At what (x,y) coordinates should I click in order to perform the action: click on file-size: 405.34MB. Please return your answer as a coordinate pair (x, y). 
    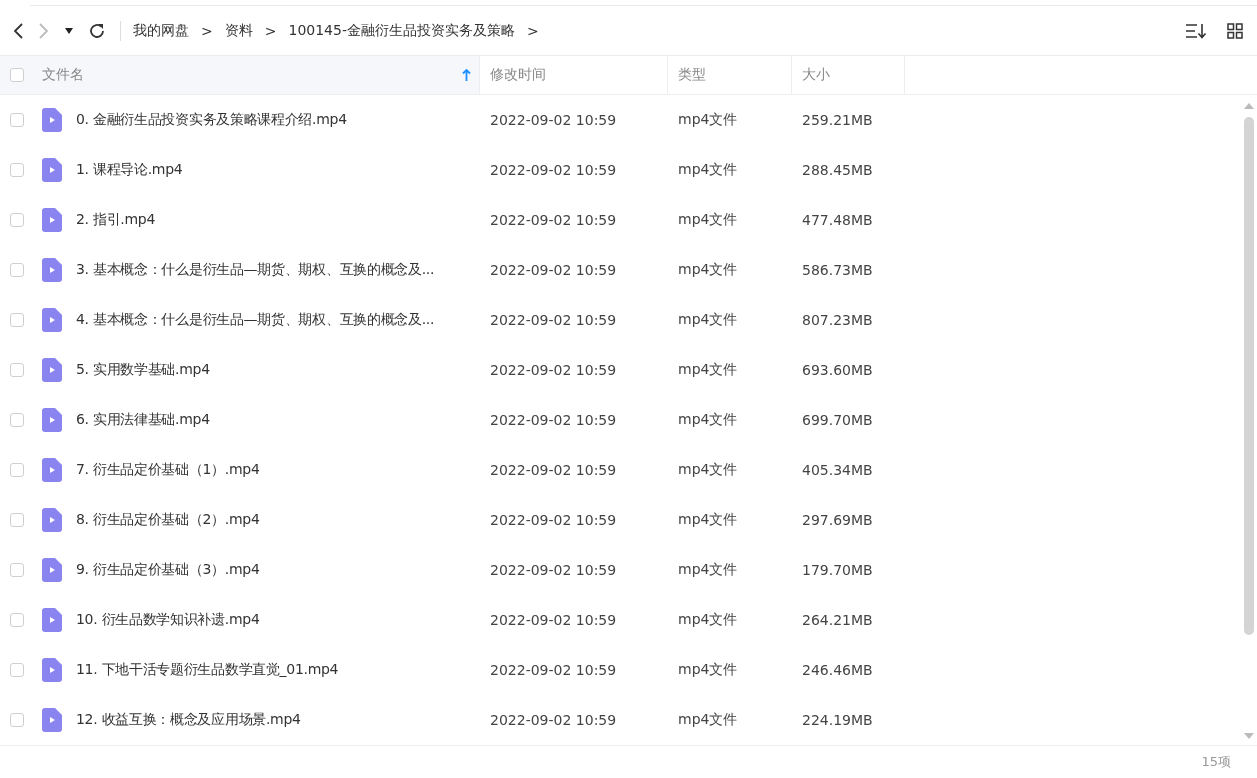
    Looking at the image, I should click on (837, 470).